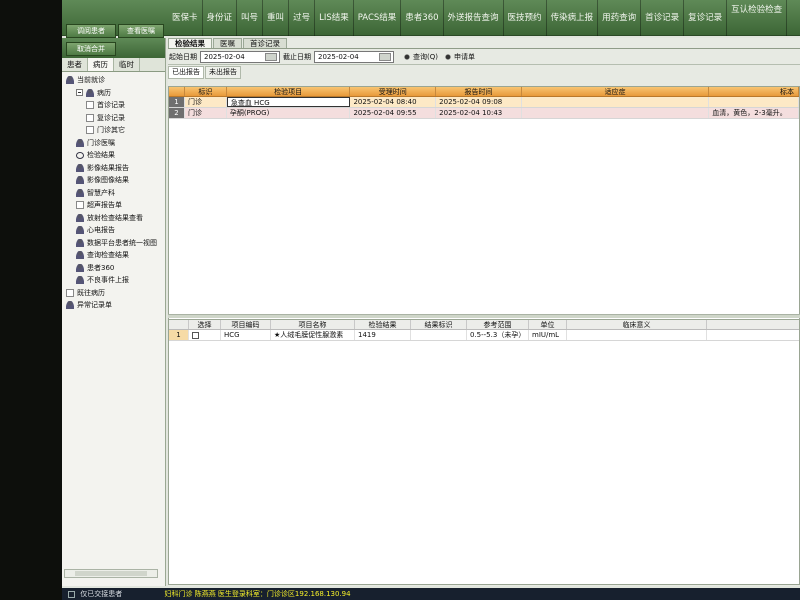 The image size is (800, 600). Describe the element at coordinates (113, 80) in the screenshot. I see `tree-item: 当前就诊` at that location.